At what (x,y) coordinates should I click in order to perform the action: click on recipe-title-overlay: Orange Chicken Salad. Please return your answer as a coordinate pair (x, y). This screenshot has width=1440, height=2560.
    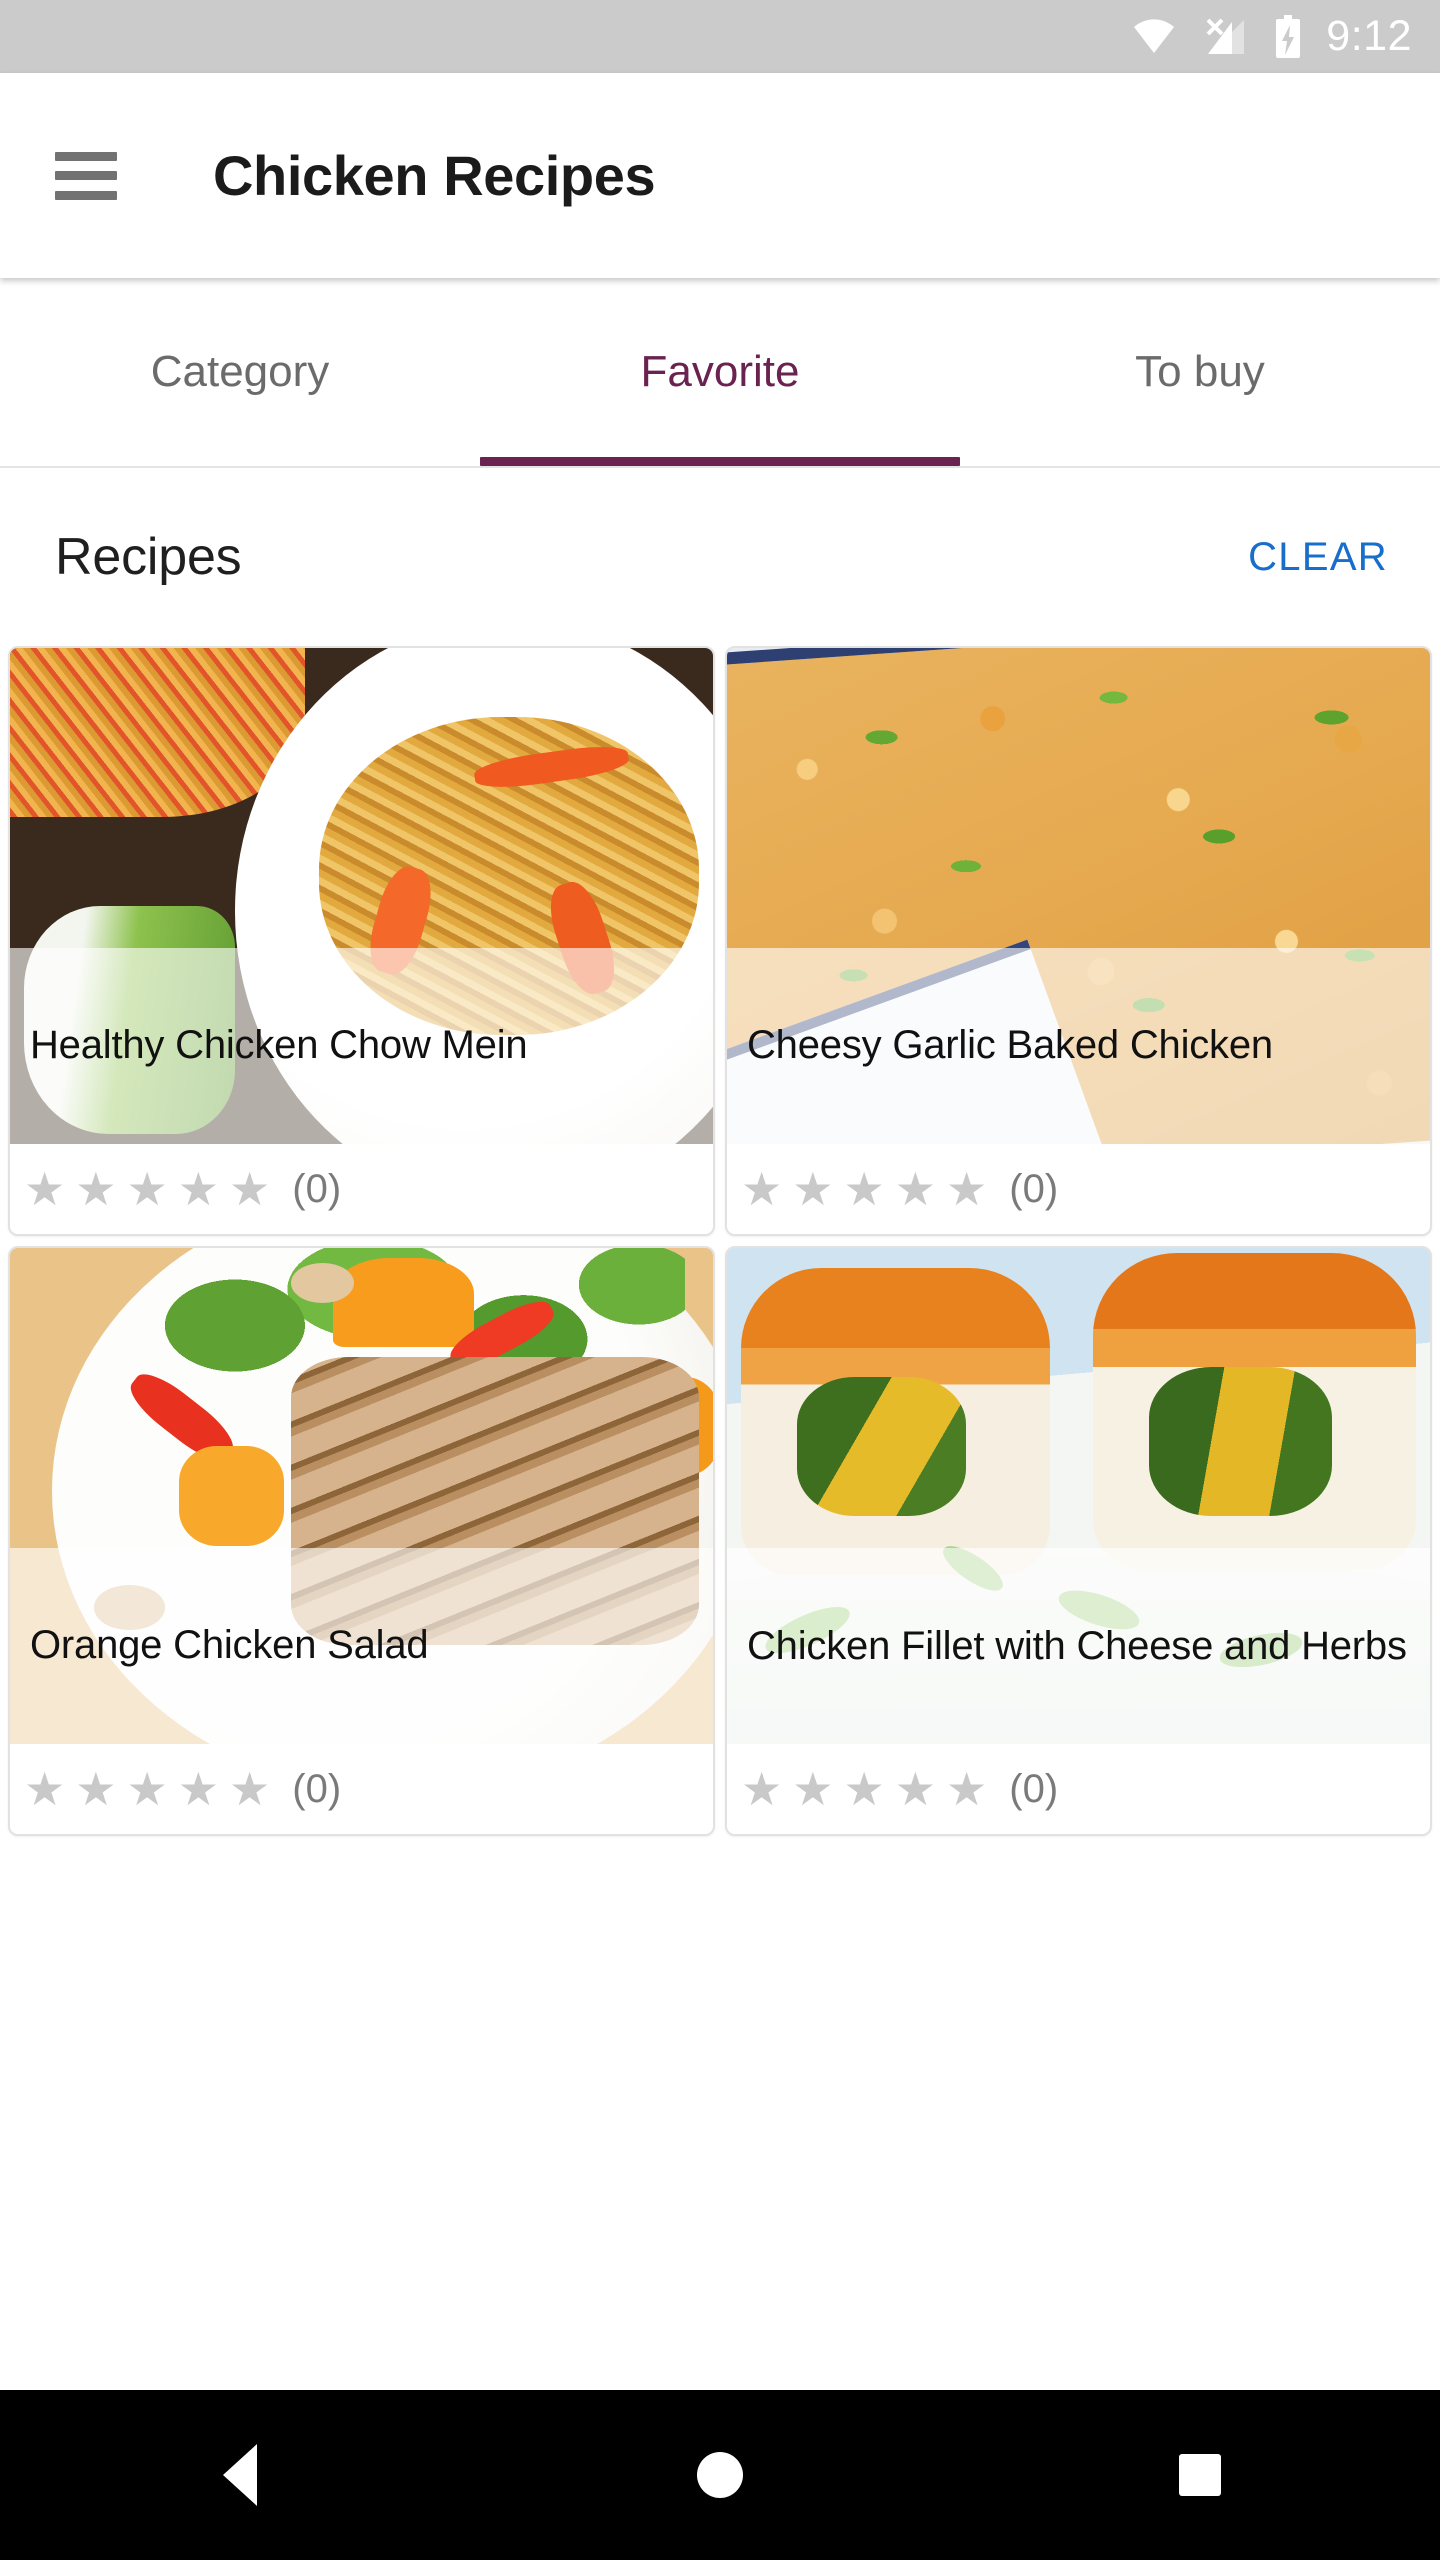
    Looking at the image, I should click on (361, 1646).